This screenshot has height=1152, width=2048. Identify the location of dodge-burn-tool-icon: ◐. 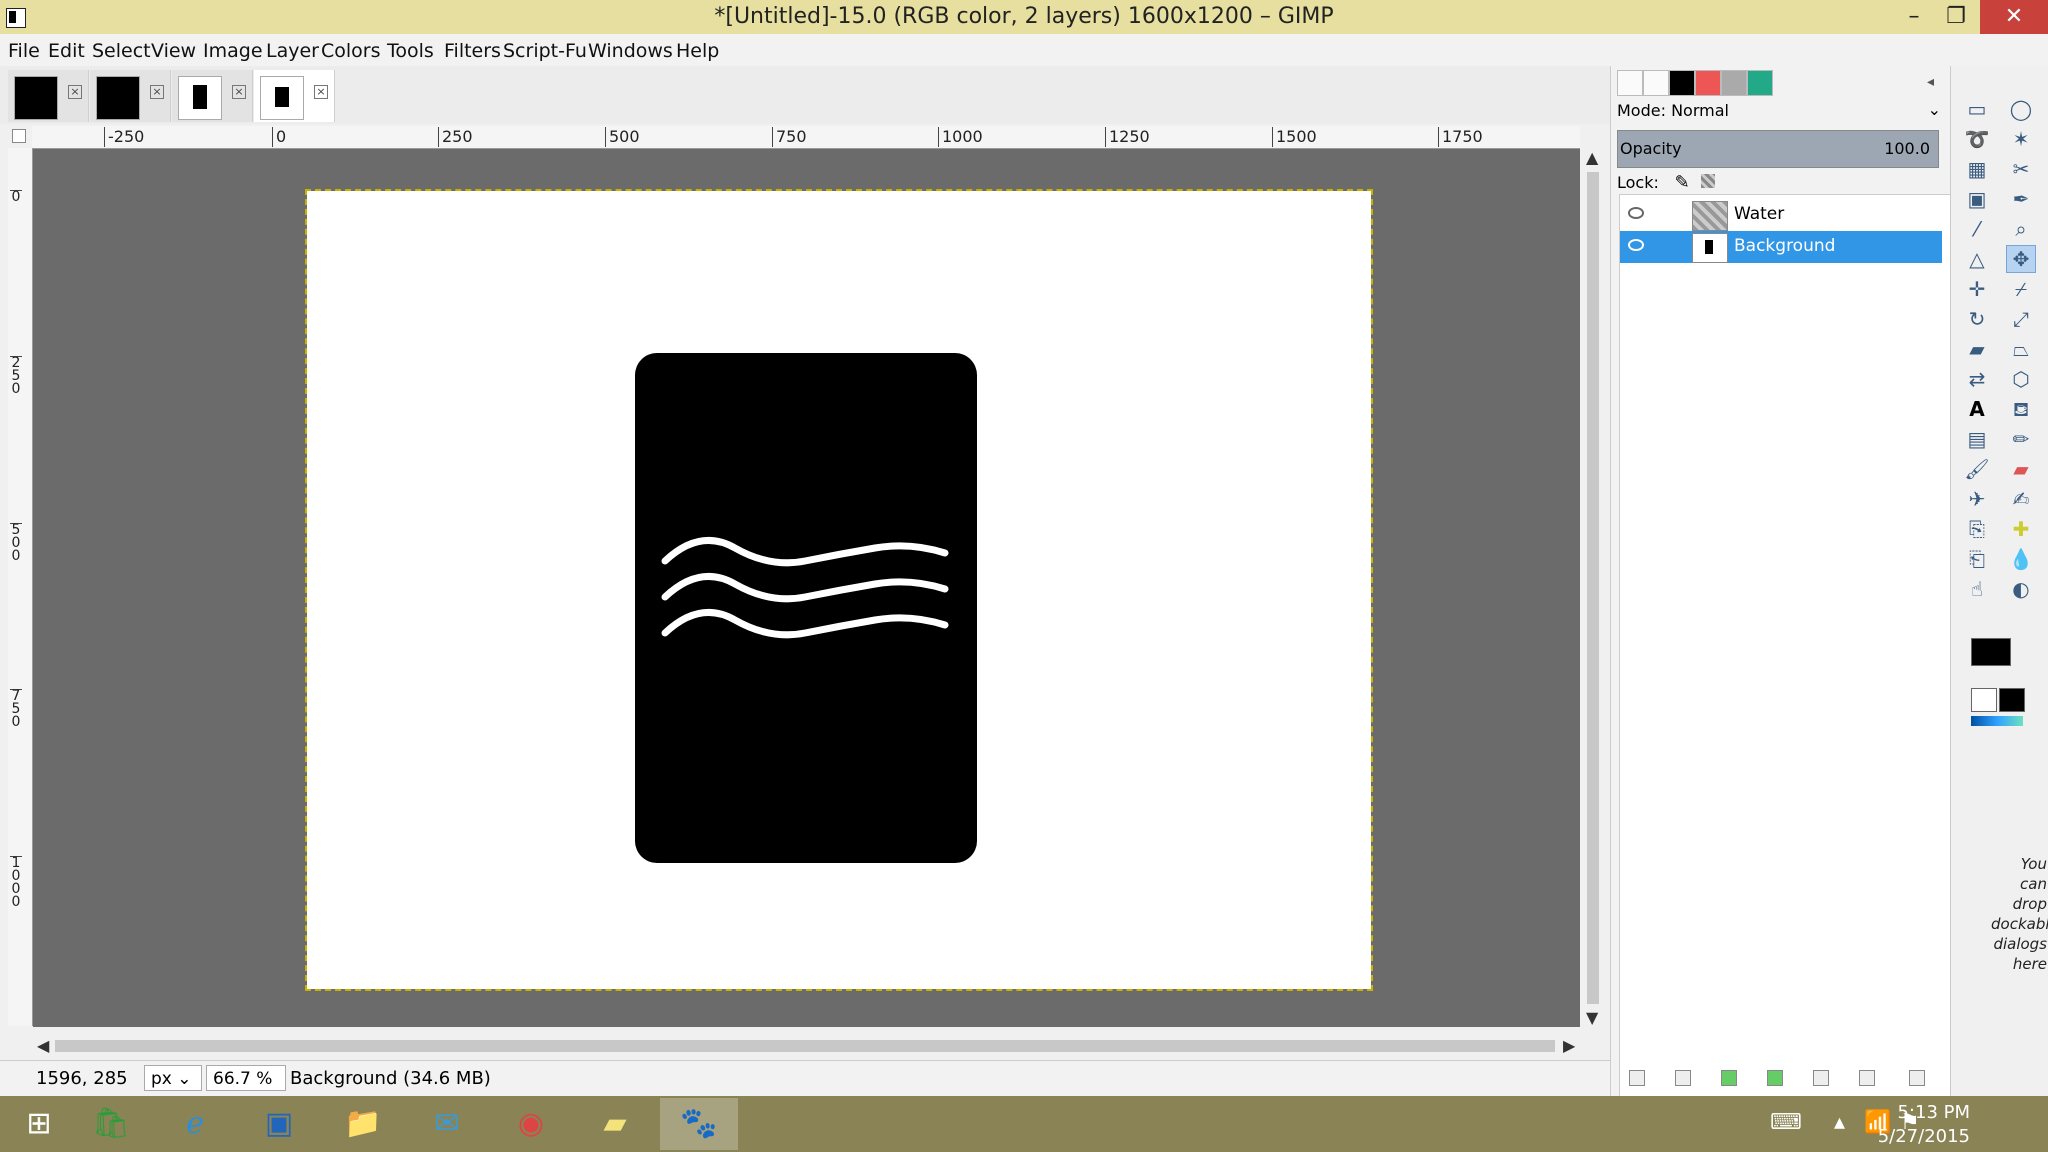
(2021, 589).